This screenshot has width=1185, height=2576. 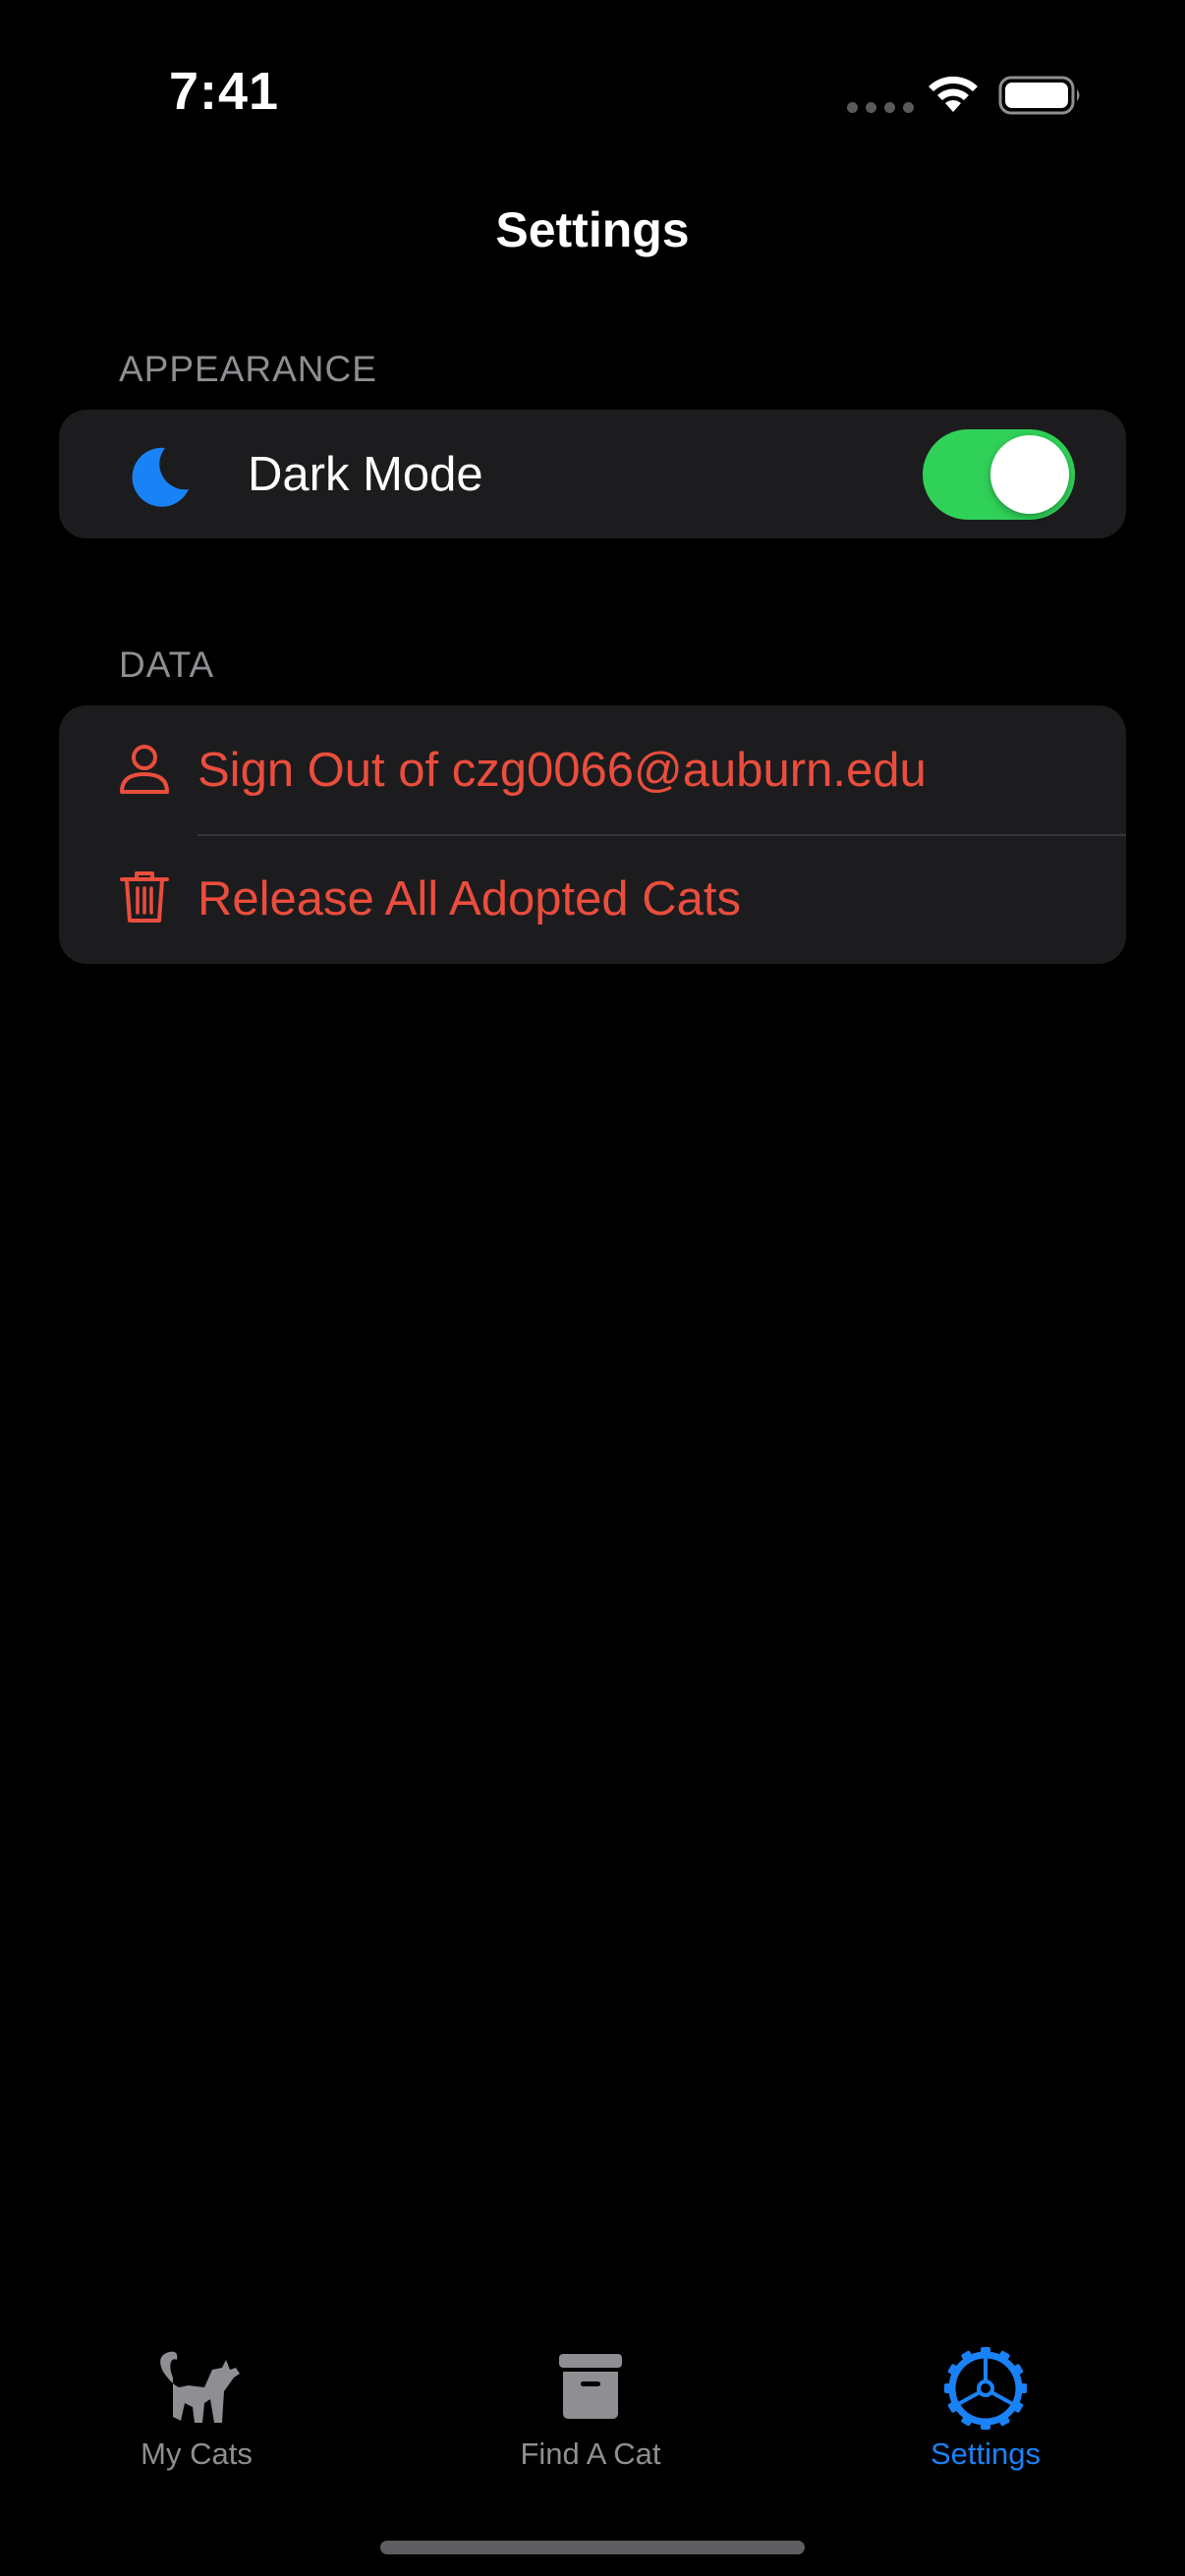 I want to click on release-cats-row: Release All Adopted Cats, so click(x=592, y=898).